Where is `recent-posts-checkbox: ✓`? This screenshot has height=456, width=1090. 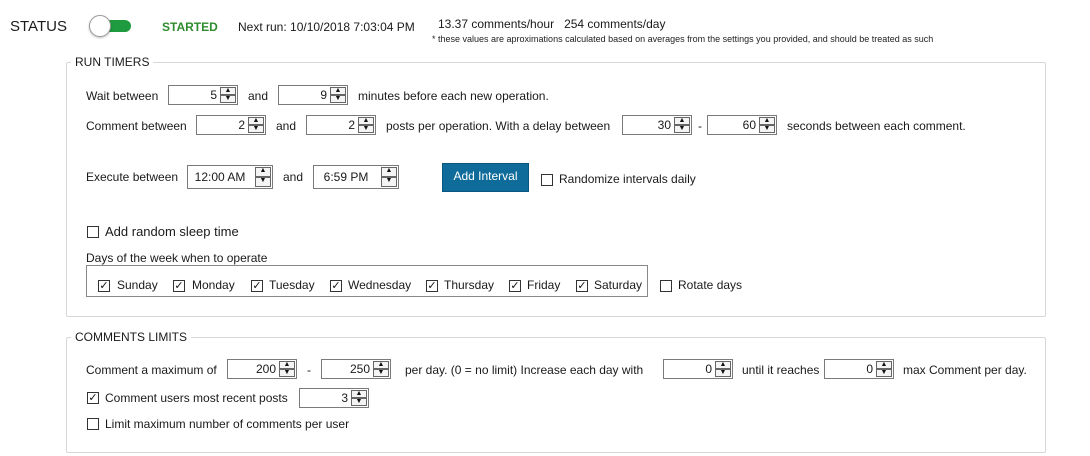 recent-posts-checkbox: ✓ is located at coordinates (93, 398).